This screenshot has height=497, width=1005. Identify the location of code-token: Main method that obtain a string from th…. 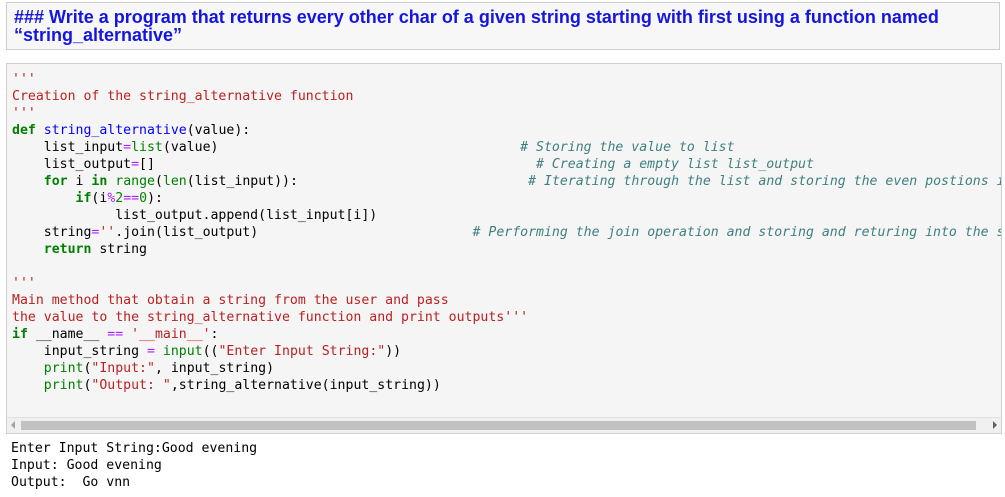
(230, 300).